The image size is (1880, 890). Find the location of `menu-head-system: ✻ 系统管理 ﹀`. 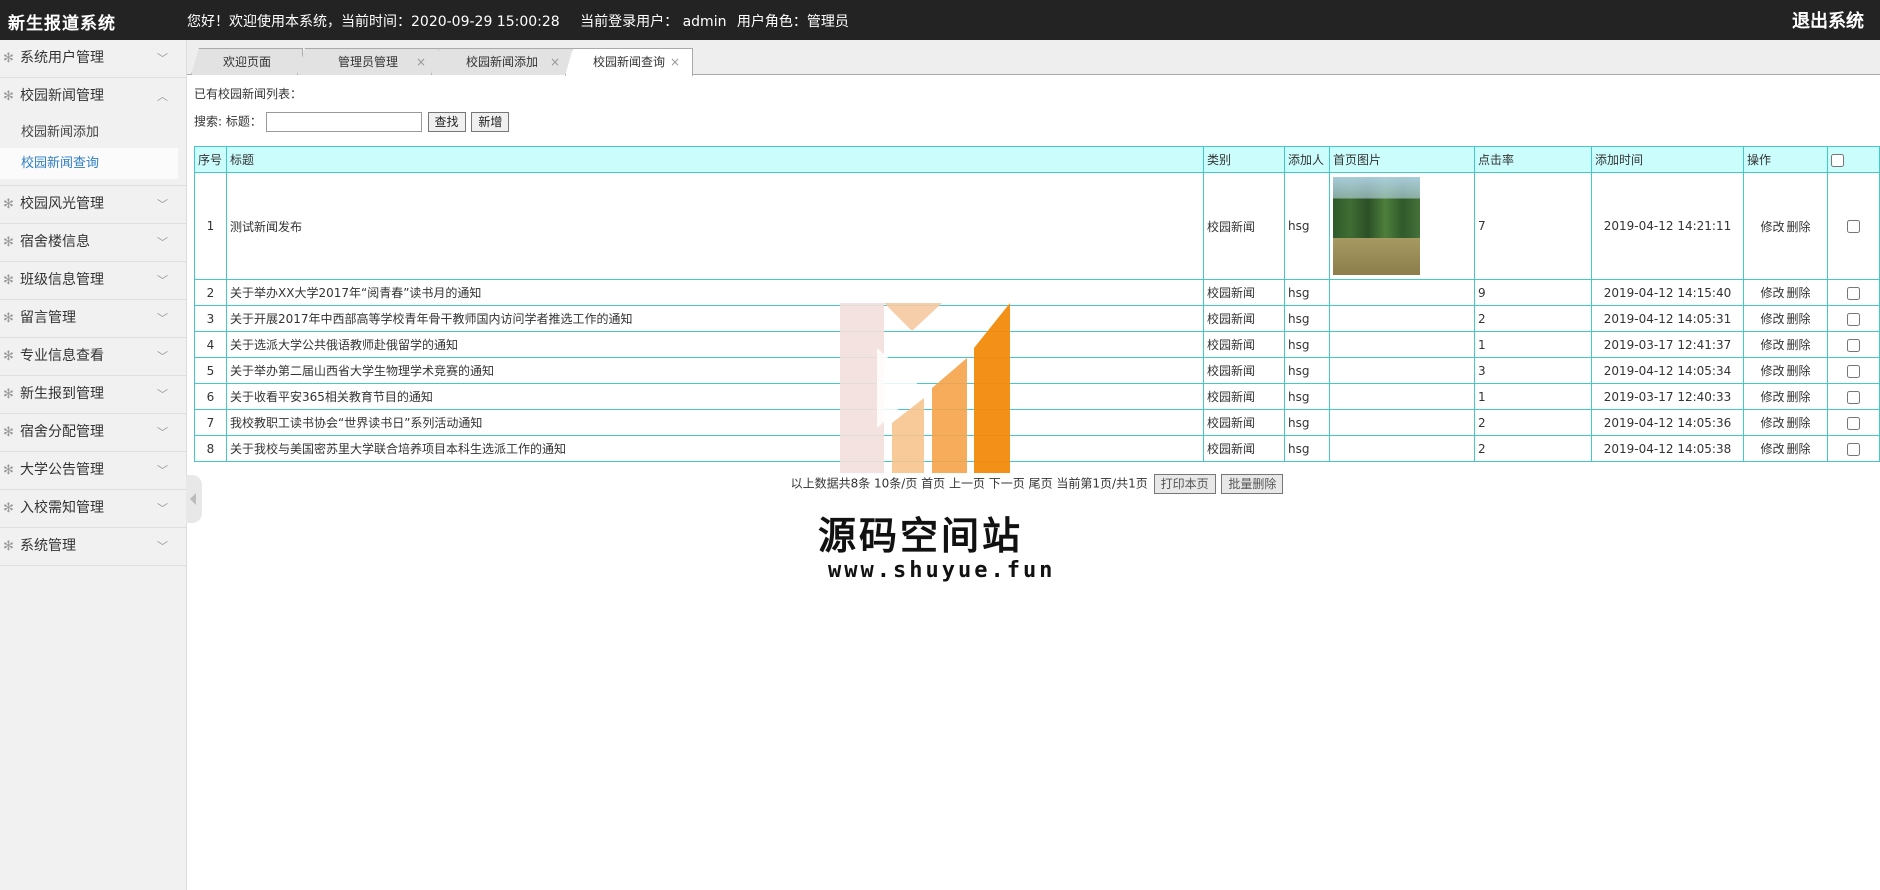

menu-head-system: ✻ 系统管理 ﹀ is located at coordinates (93, 546).